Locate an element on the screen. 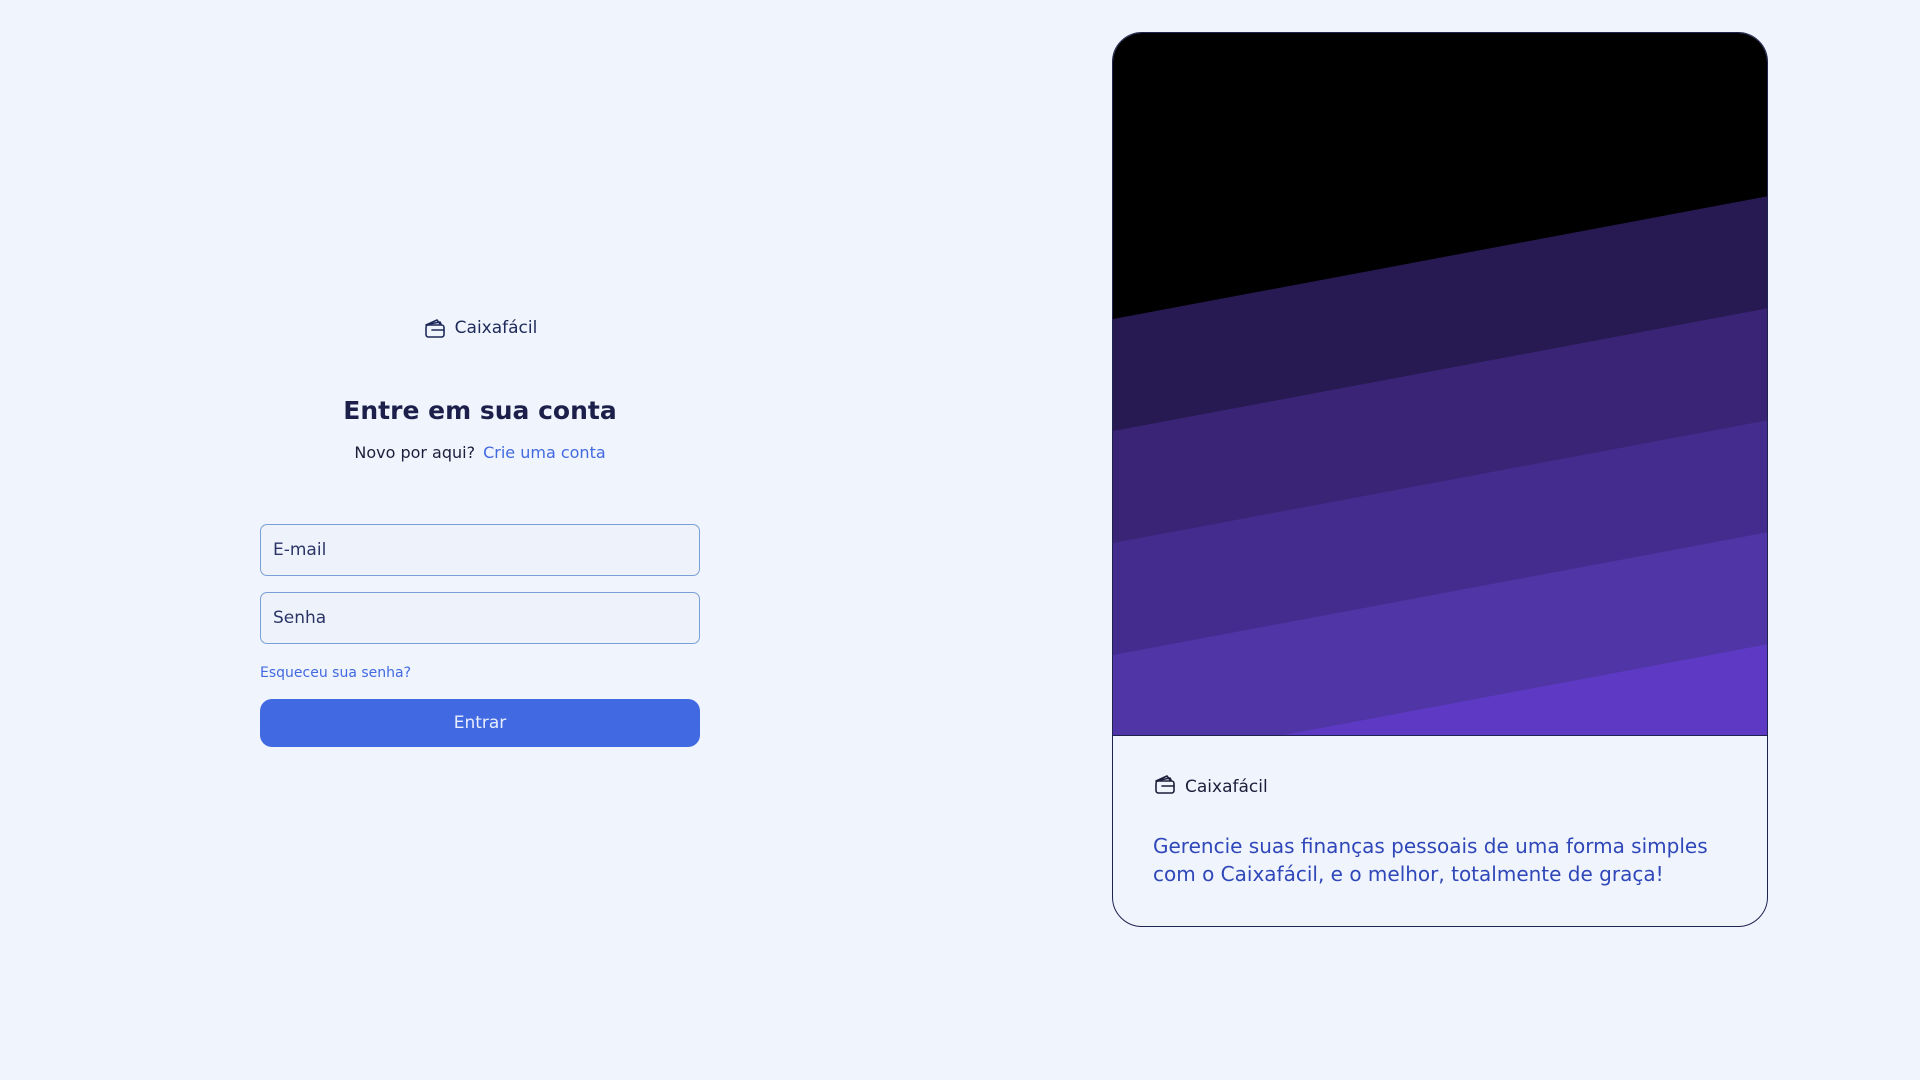 The width and height of the screenshot is (1920, 1080). email-field is located at coordinates (480, 550).